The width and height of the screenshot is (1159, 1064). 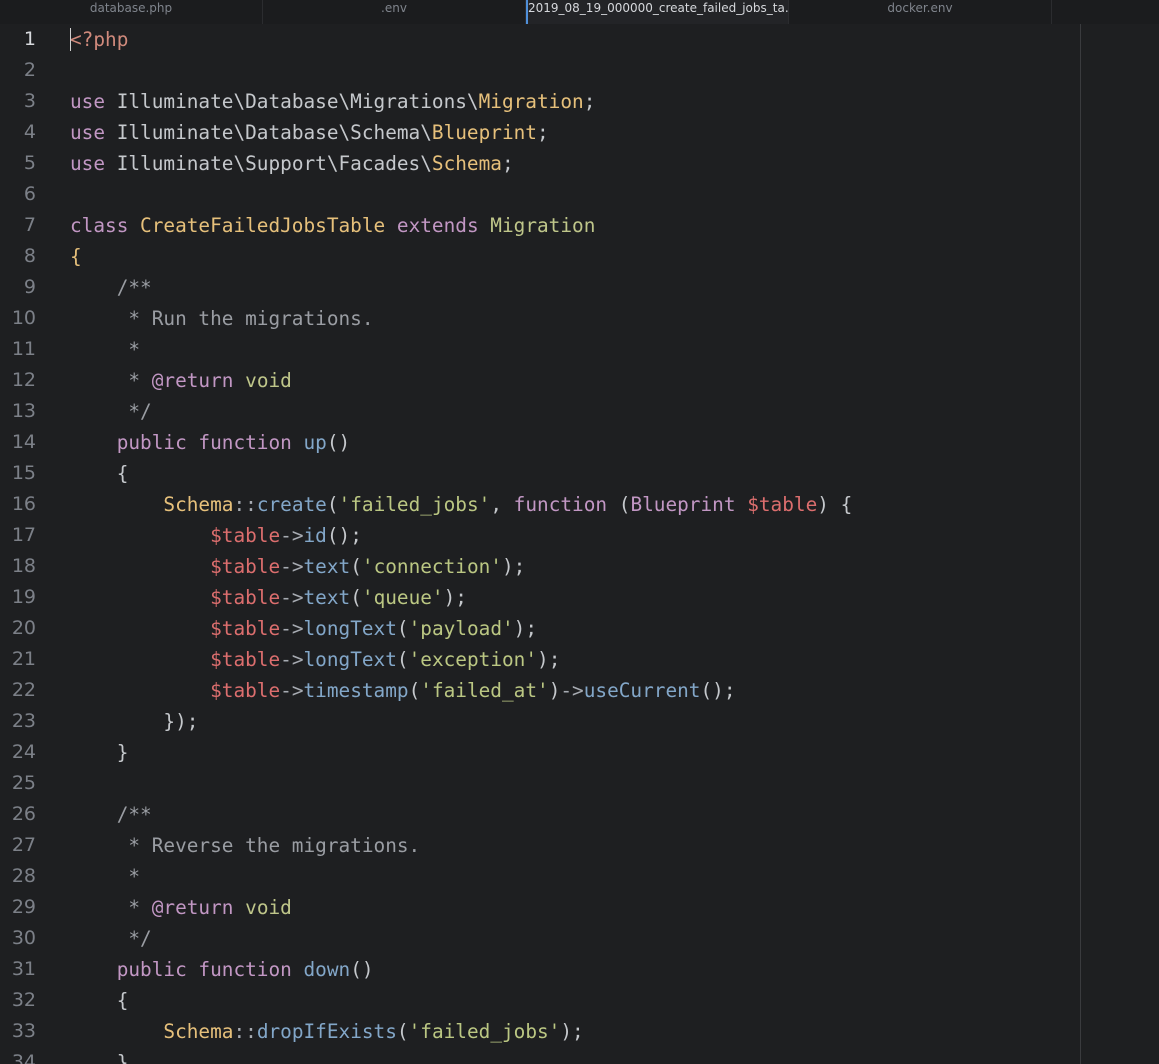 I want to click on code-line: 31 public function down(), so click(x=579, y=969).